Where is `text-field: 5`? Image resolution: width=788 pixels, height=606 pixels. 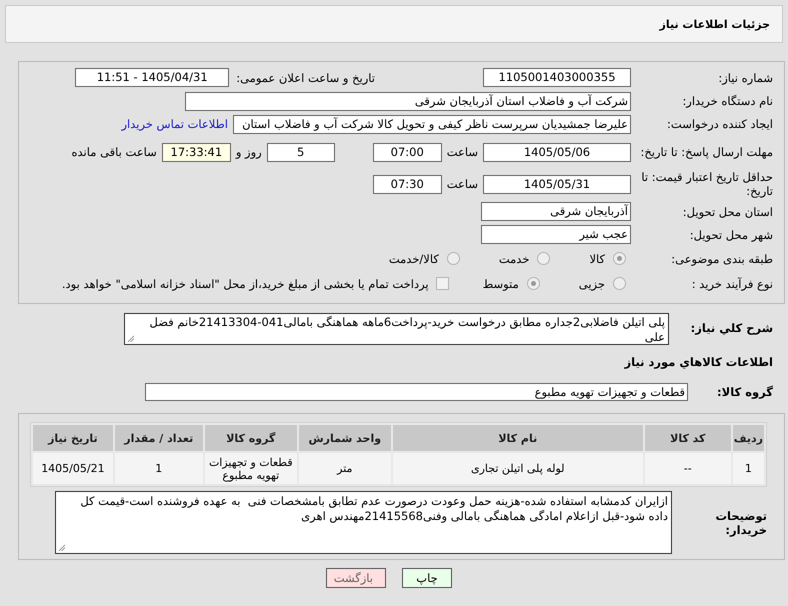
text-field: 5 is located at coordinates (300, 152).